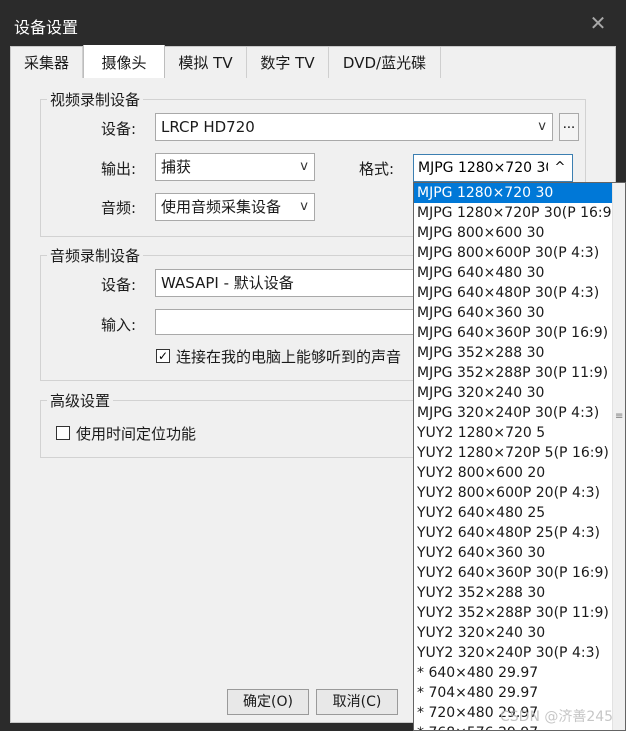  Describe the element at coordinates (513, 433) in the screenshot. I see `format-option: YUY2 1280×720 5` at that location.